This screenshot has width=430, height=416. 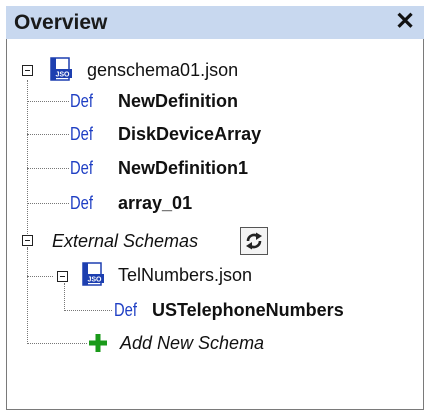 I want to click on close-icon: ✕, so click(x=405, y=22).